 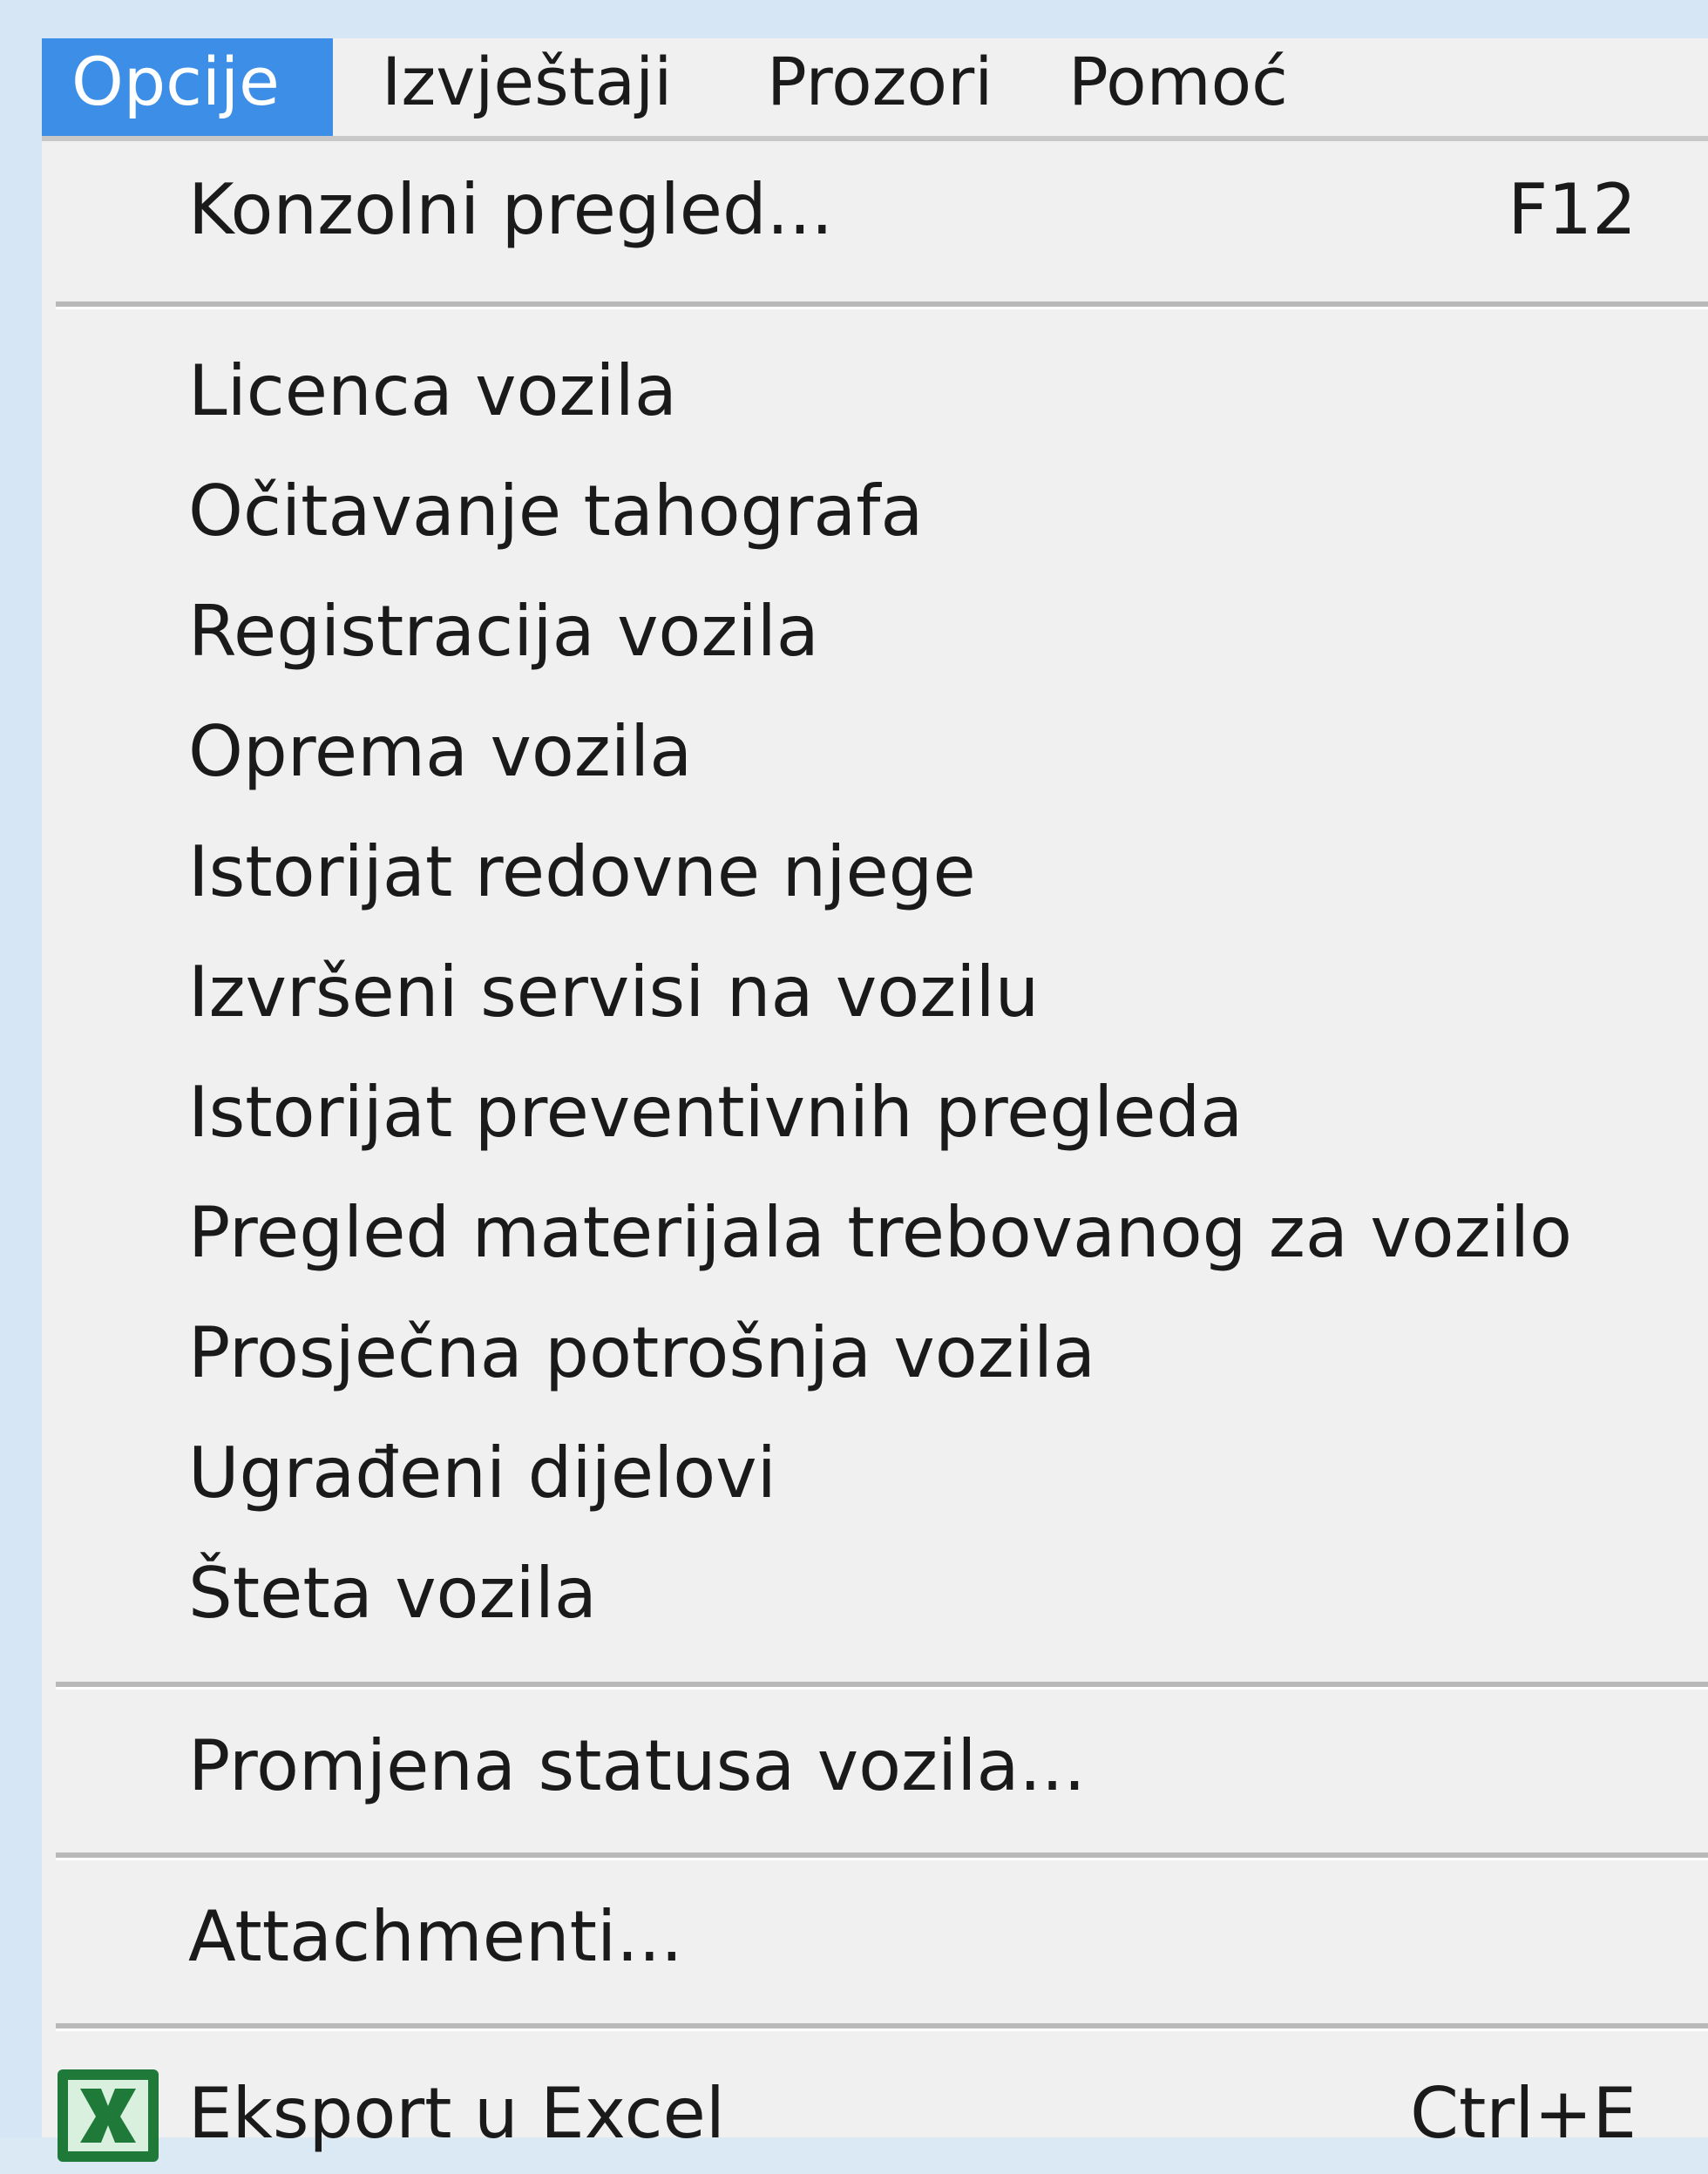 I want to click on menu-item-ocitavanje-tahografa: Očitavanje tahografa, so click(x=875, y=511).